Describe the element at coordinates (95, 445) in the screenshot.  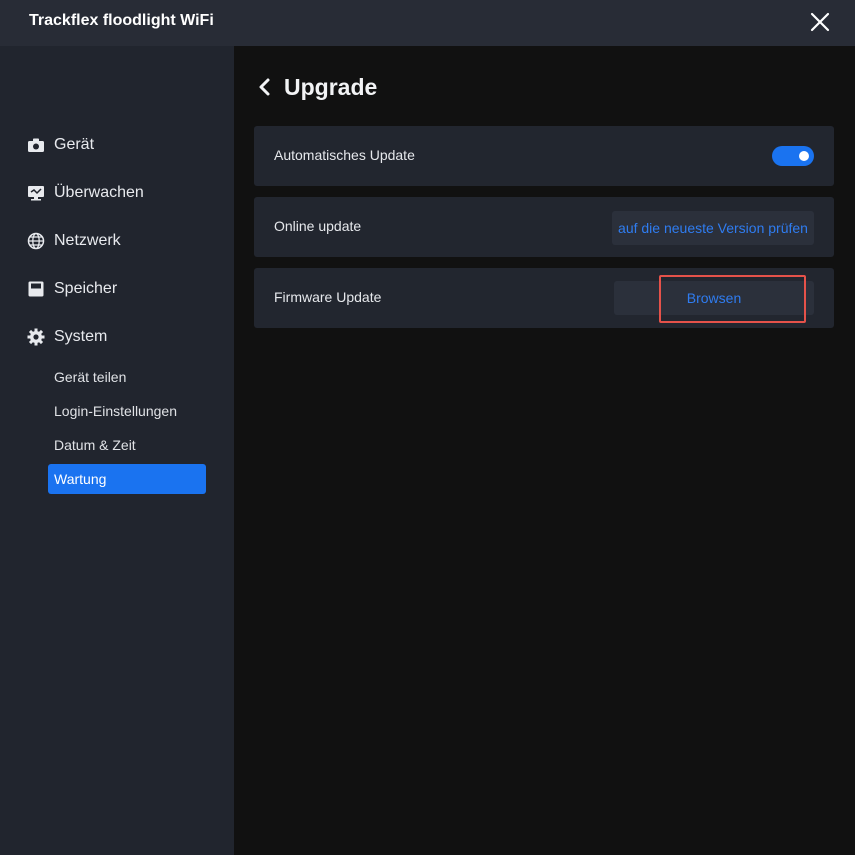
I see `sidebar-subitem-label: Datum & Zeit` at that location.